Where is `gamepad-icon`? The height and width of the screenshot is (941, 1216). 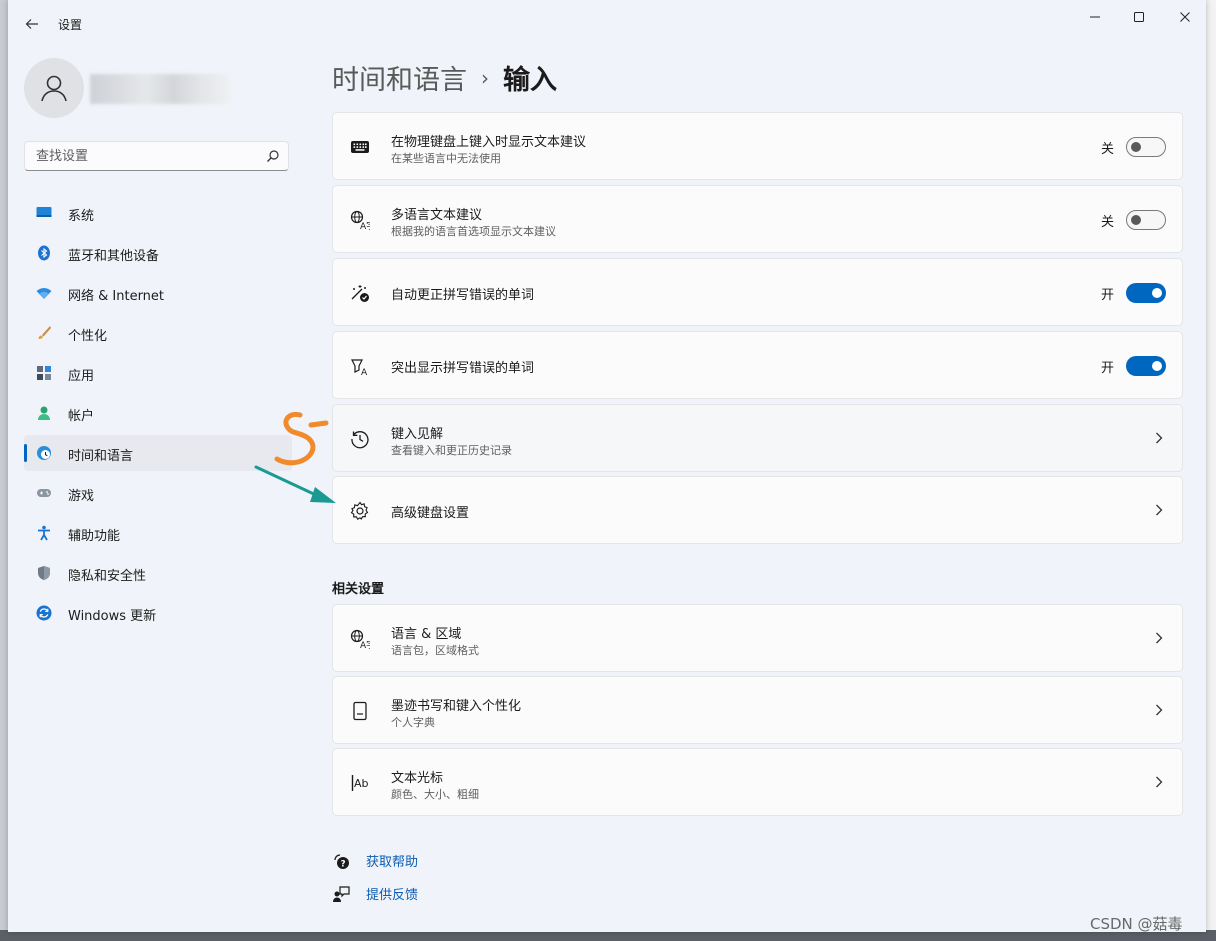
gamepad-icon is located at coordinates (44, 493).